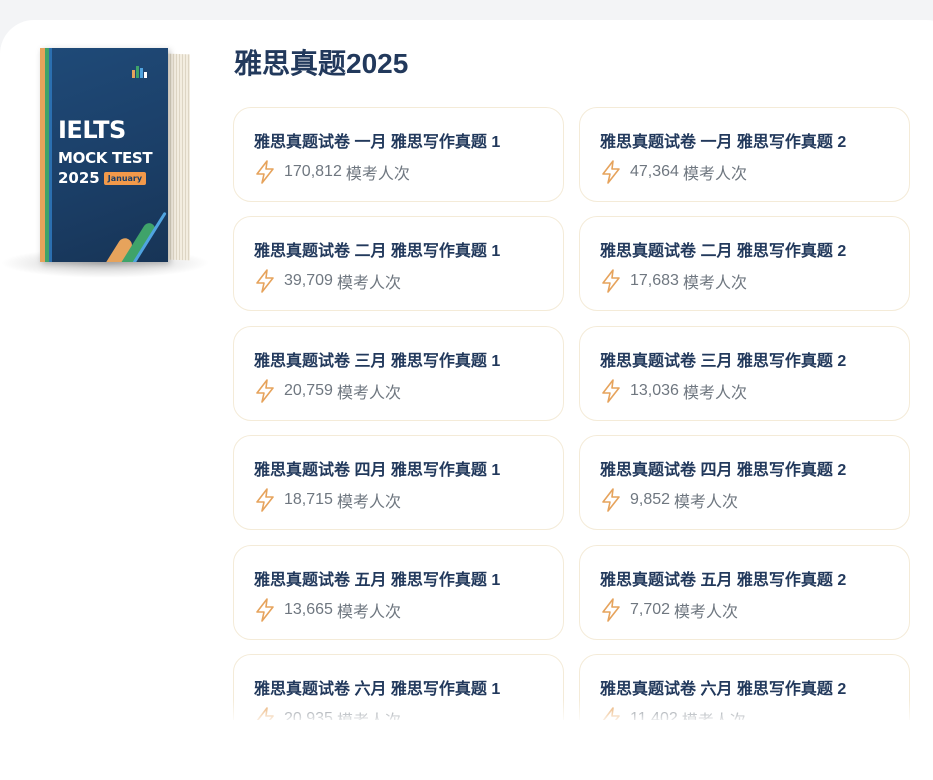  Describe the element at coordinates (466, 723) in the screenshot. I see `scroll-fade` at that location.